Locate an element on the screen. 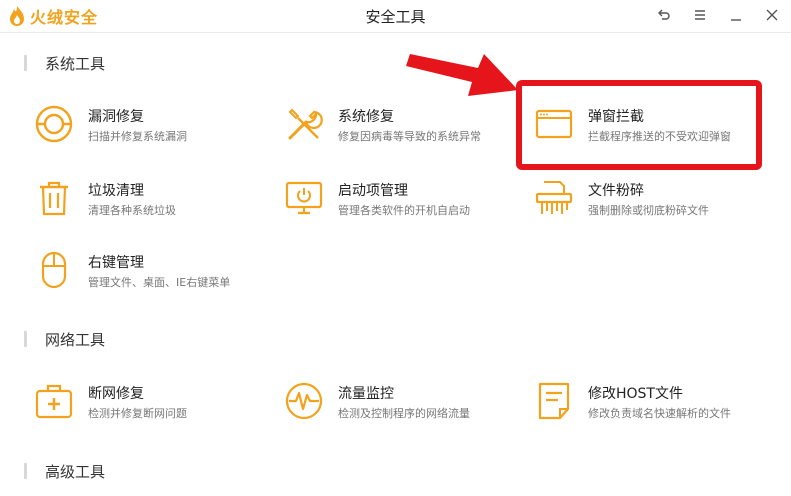  menu-button is located at coordinates (700, 15).